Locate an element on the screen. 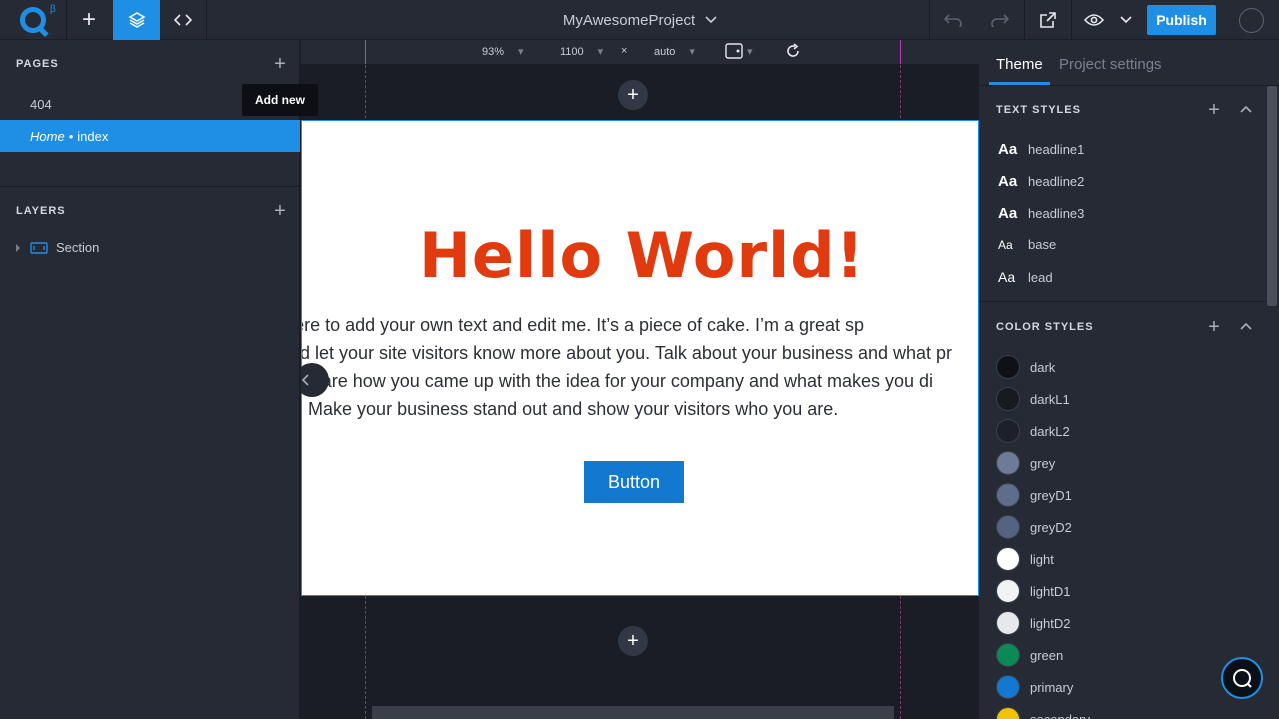  refresh-button is located at coordinates (793, 51).